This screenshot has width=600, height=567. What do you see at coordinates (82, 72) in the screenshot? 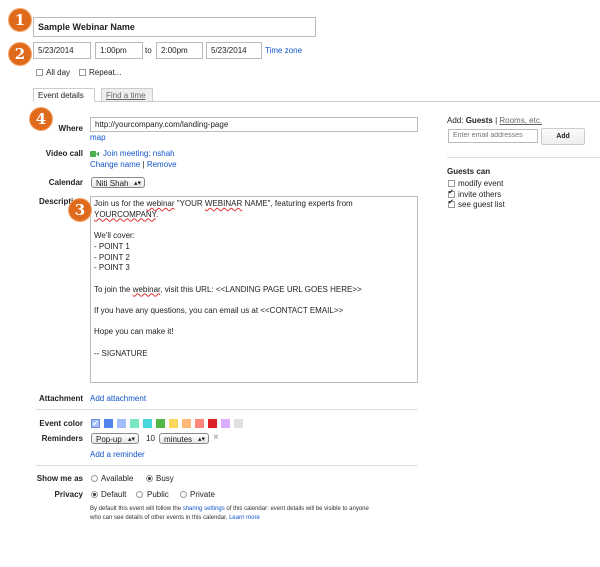
I see `repeat-checkbox` at bounding box center [82, 72].